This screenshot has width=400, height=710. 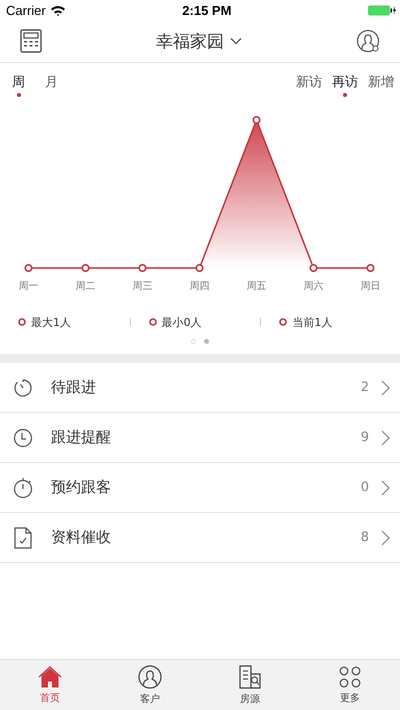 I want to click on list-item: 待跟进 2, so click(x=200, y=388).